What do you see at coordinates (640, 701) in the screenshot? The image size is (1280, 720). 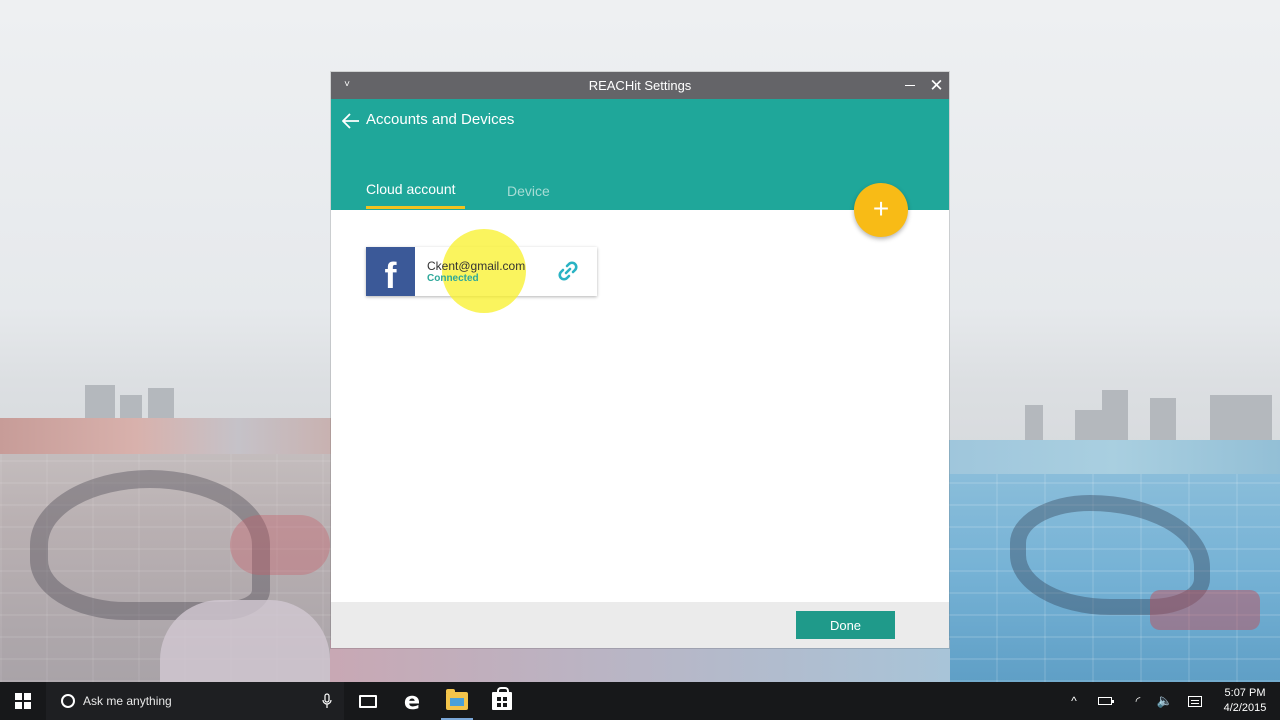 I see `taskbar: Ask me anything e ^ ◜ 🔈 5:07 PM 4/2/2015` at bounding box center [640, 701].